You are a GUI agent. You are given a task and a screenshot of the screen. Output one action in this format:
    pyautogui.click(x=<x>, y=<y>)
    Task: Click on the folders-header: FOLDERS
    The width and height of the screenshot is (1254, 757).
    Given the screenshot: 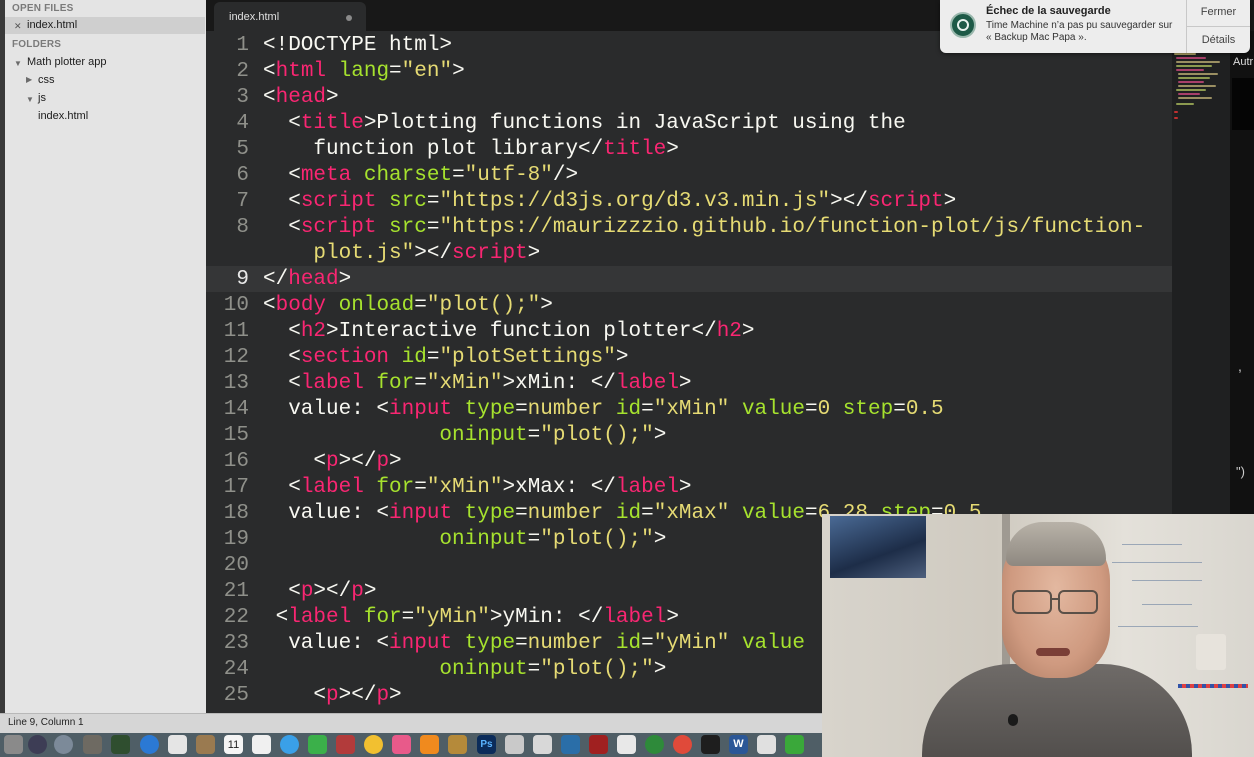 What is the action you would take?
    pyautogui.click(x=37, y=44)
    